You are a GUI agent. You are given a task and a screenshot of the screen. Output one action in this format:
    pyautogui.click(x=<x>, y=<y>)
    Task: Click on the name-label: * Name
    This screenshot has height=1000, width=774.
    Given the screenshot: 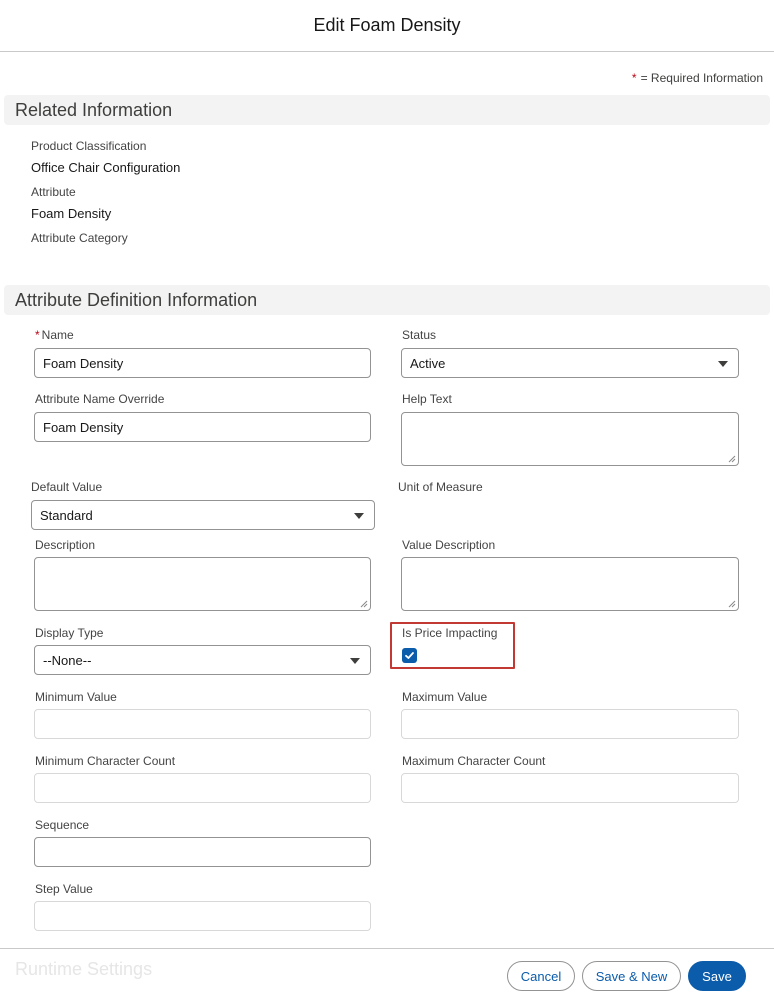 What is the action you would take?
    pyautogui.click(x=54, y=335)
    